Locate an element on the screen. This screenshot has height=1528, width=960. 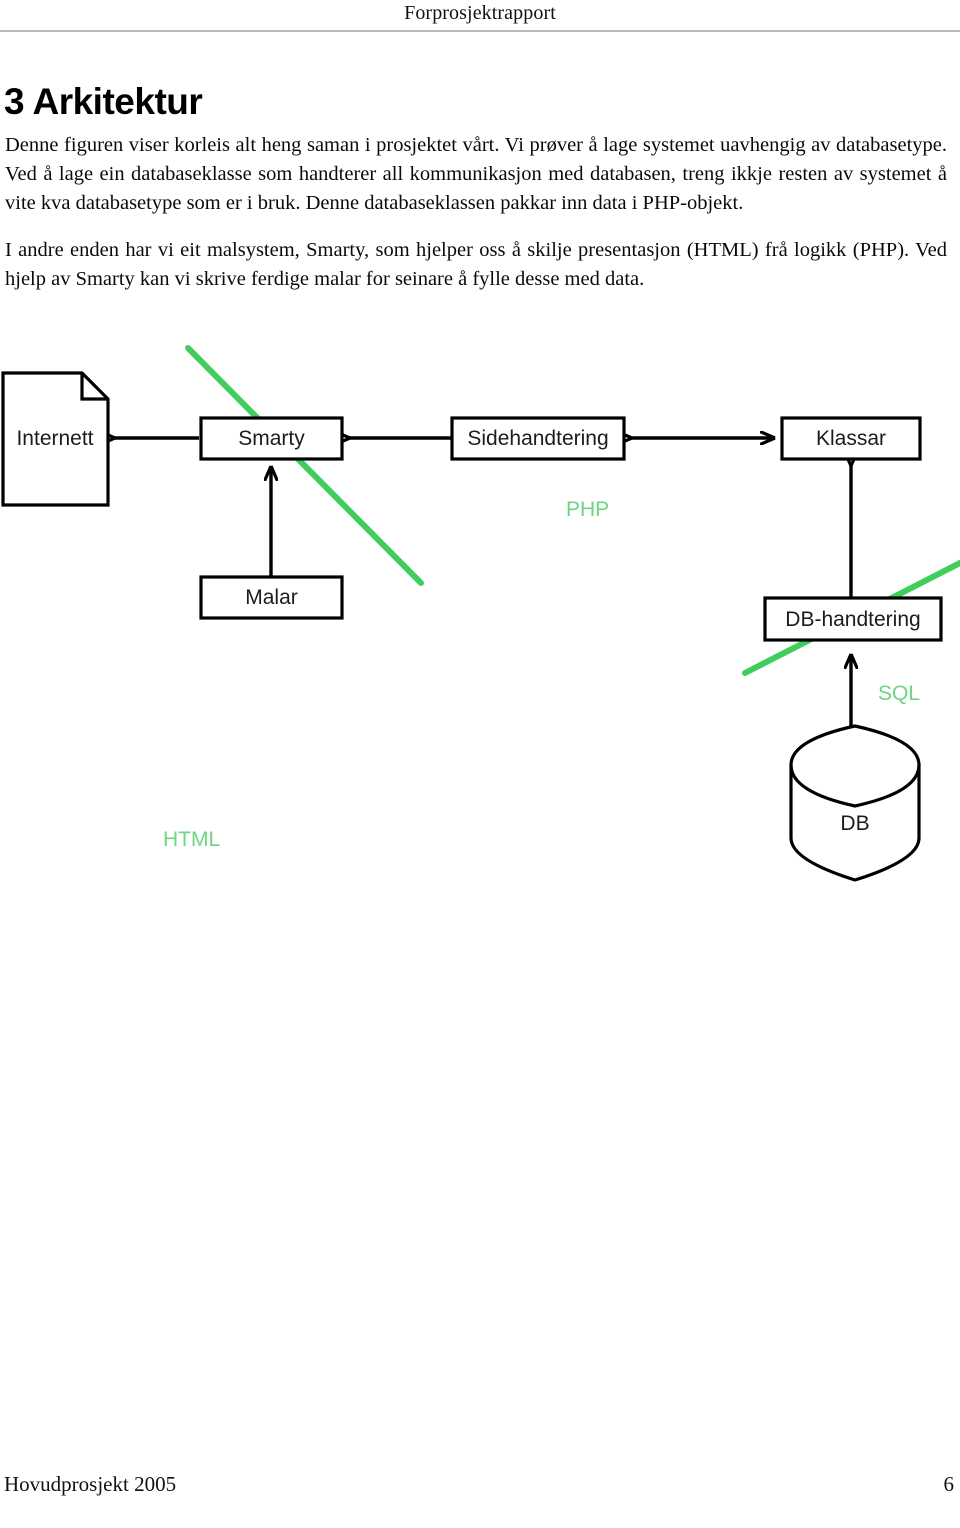
footer-project-label: Hovudprosjekt 2005 is located at coordinates (90, 1484).